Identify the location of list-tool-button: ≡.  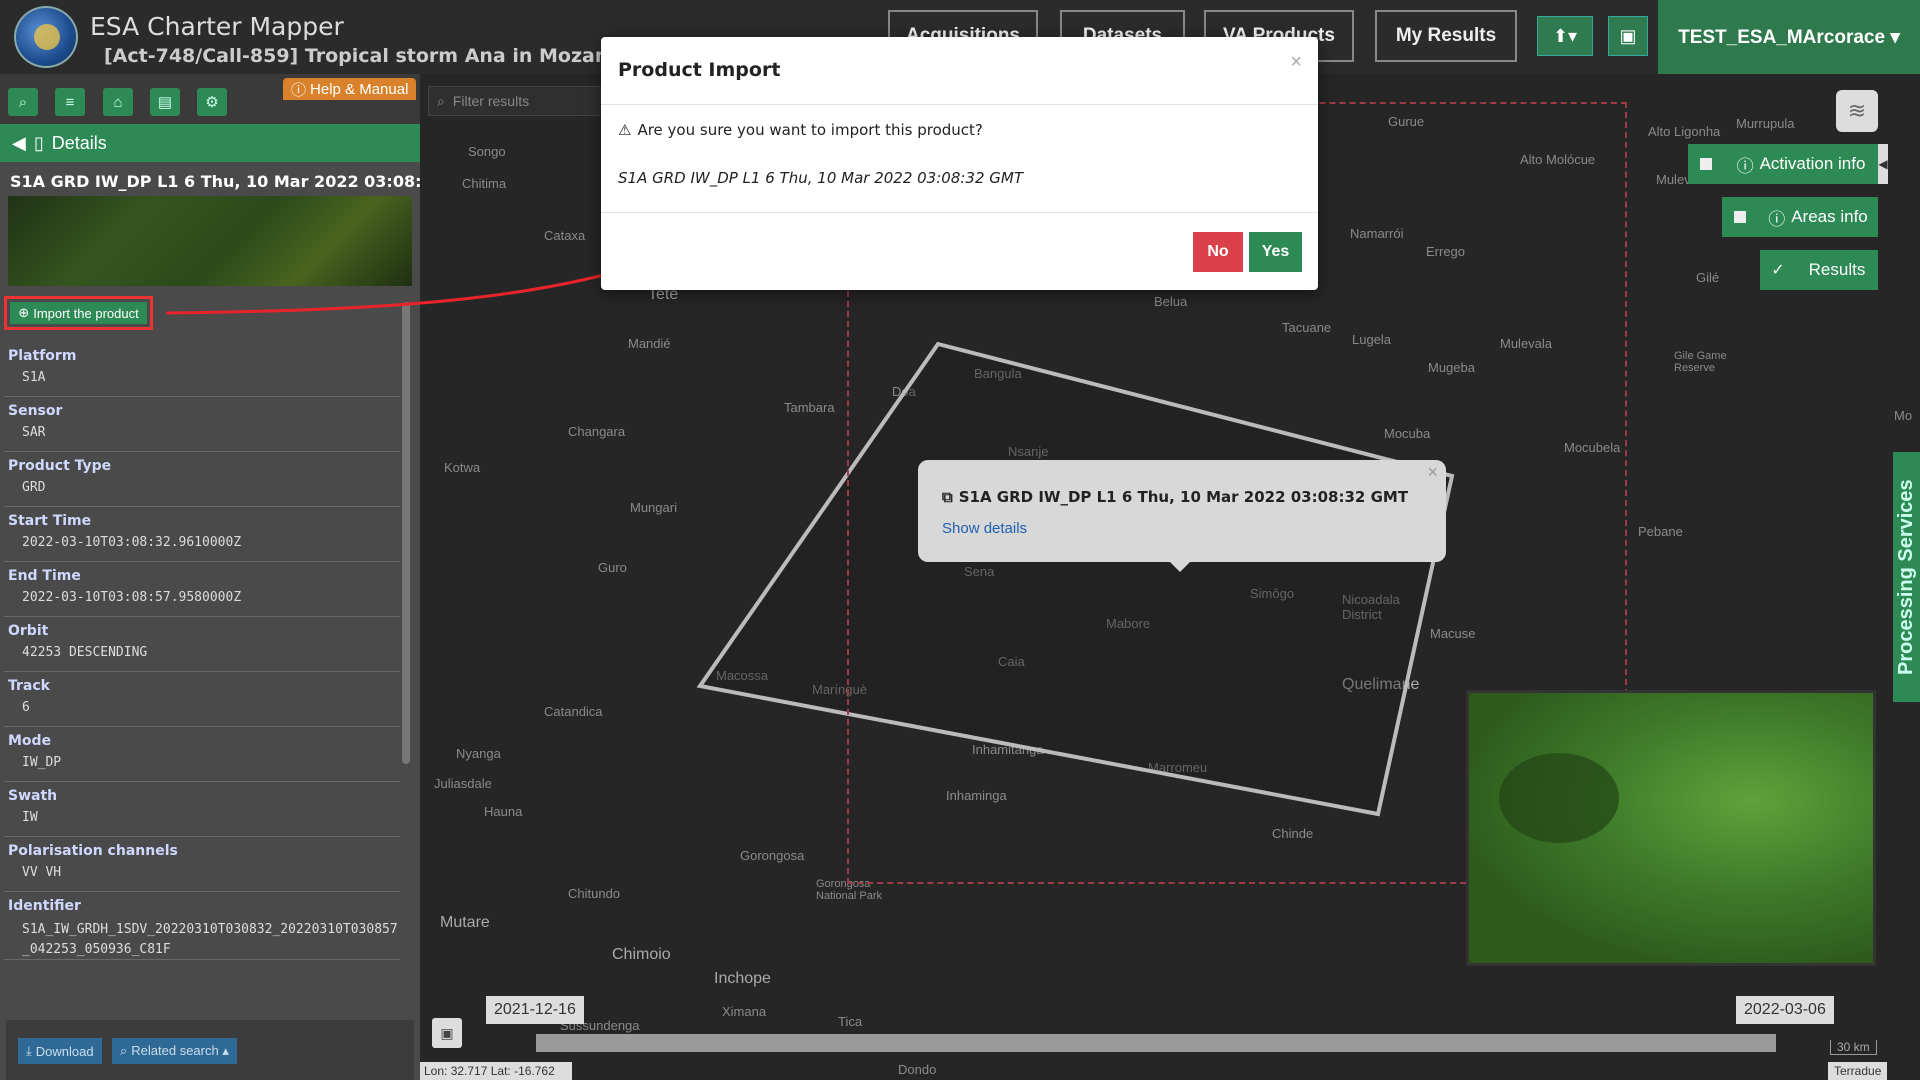
(70, 102).